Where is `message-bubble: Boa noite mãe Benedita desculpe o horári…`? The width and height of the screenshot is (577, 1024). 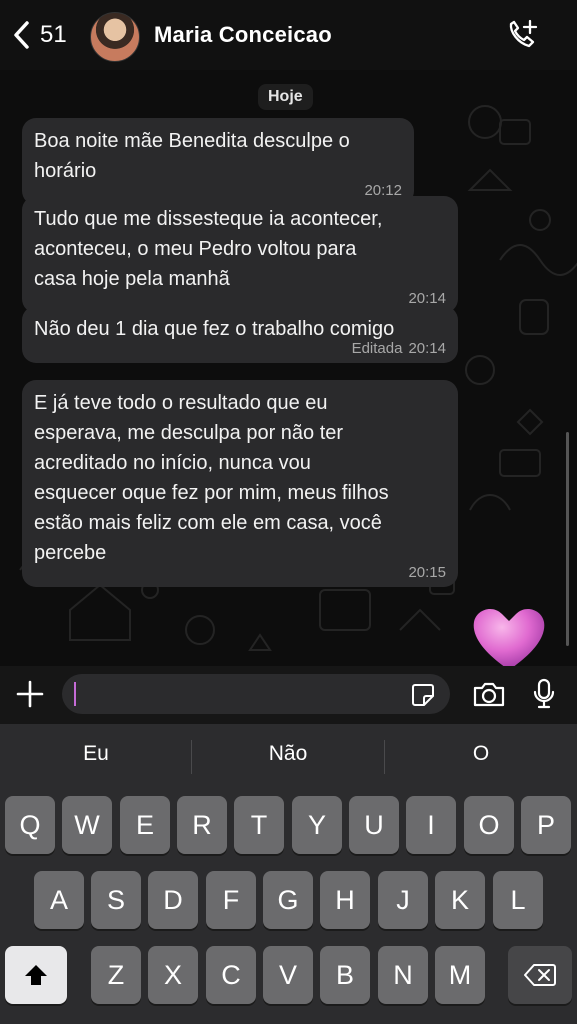 message-bubble: Boa noite mãe Benedita desculpe o horári… is located at coordinates (218, 161).